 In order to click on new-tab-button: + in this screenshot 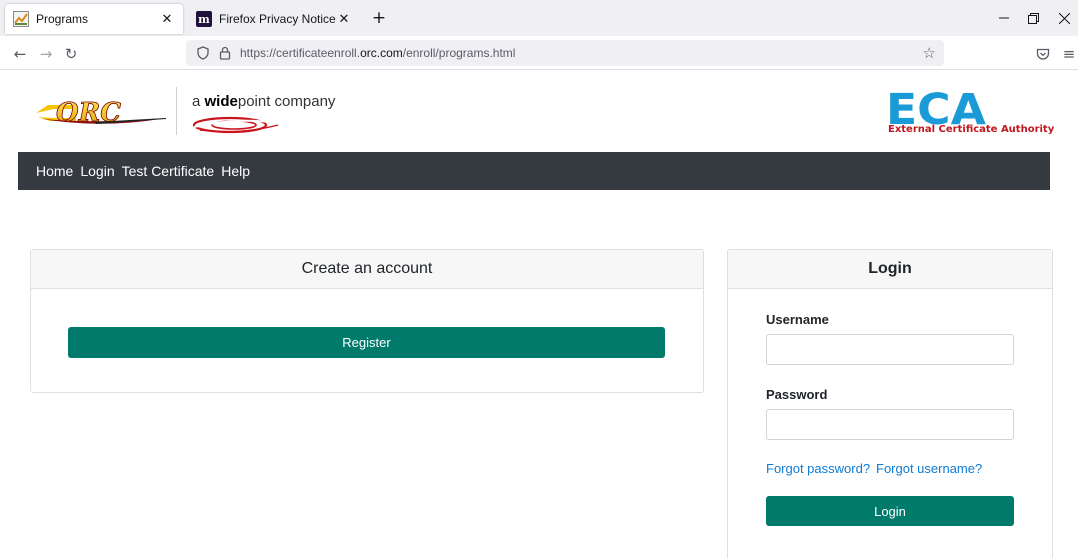, I will do `click(379, 18)`.